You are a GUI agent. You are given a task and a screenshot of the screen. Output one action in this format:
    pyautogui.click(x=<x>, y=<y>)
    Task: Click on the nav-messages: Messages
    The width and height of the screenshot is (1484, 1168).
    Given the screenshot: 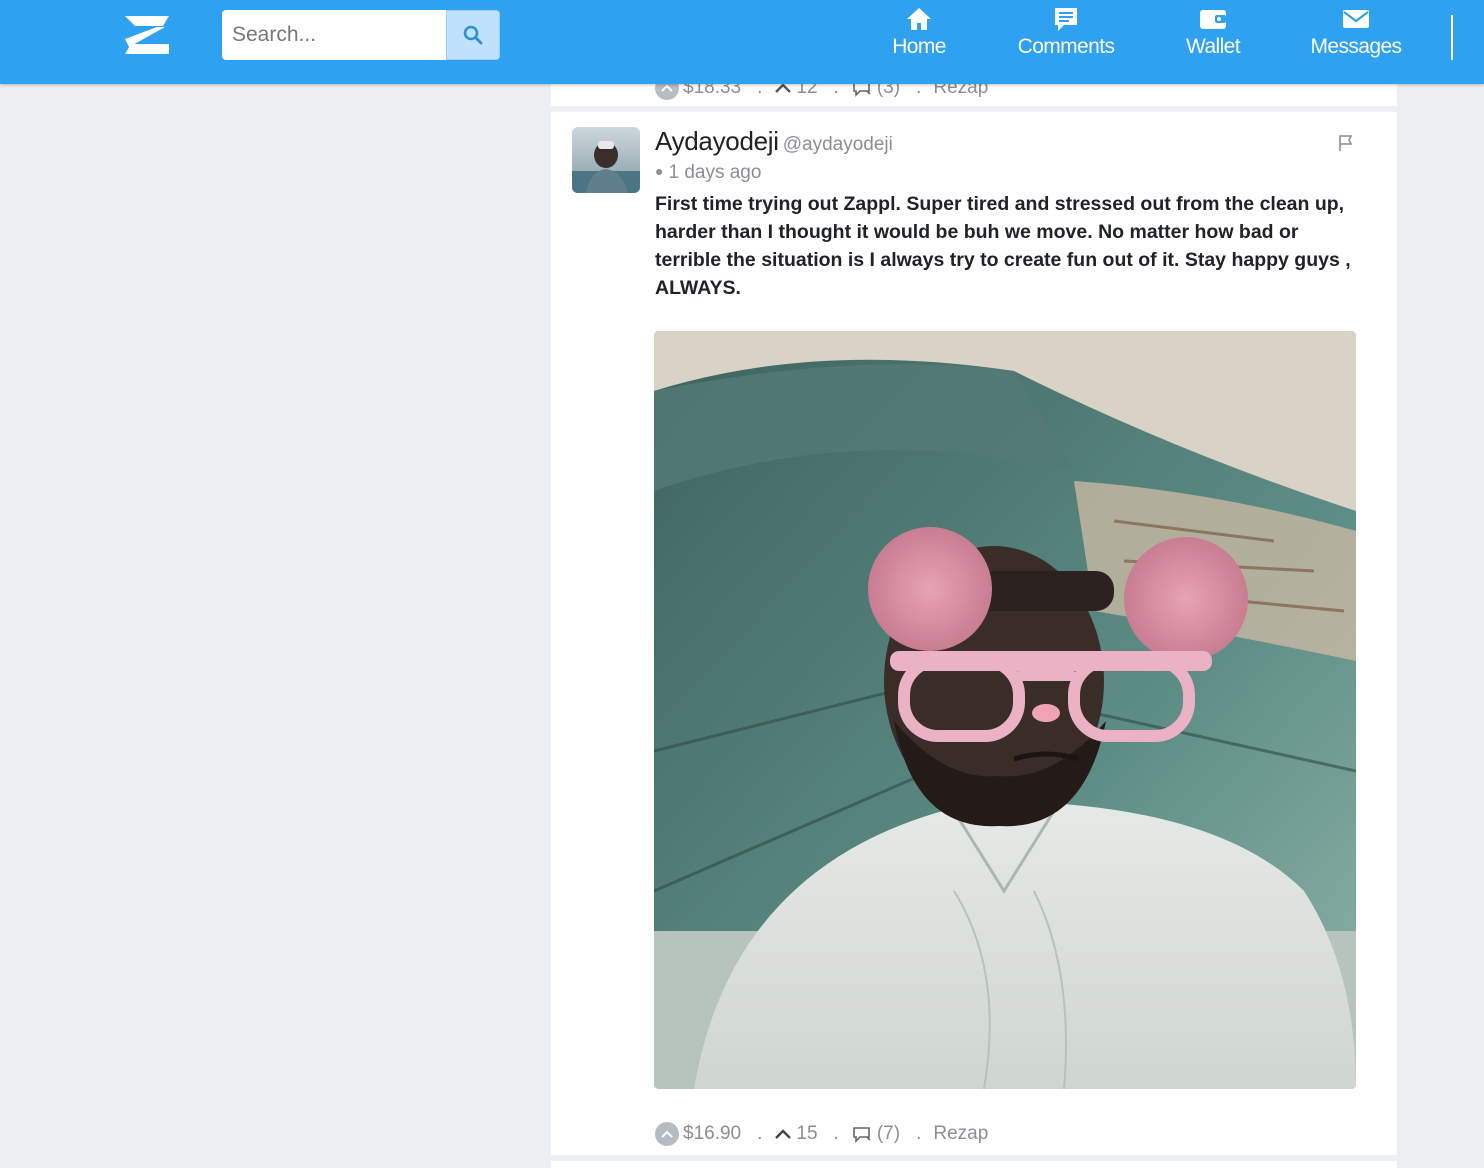 What is the action you would take?
    pyautogui.click(x=1356, y=42)
    